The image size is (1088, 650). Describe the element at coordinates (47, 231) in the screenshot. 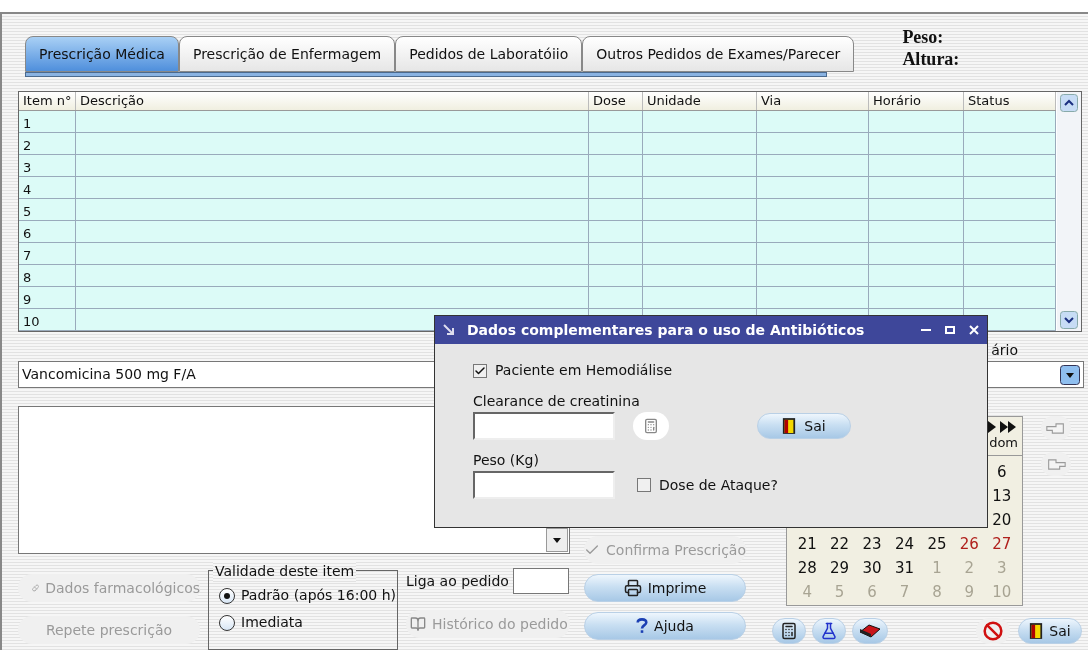

I see `table-cell: 6` at that location.